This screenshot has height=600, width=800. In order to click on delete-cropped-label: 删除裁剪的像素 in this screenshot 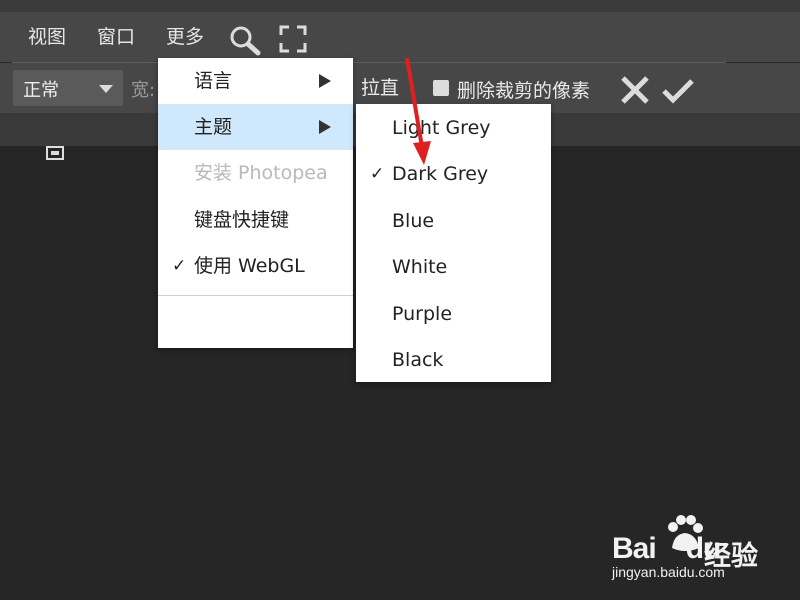, I will do `click(524, 91)`.